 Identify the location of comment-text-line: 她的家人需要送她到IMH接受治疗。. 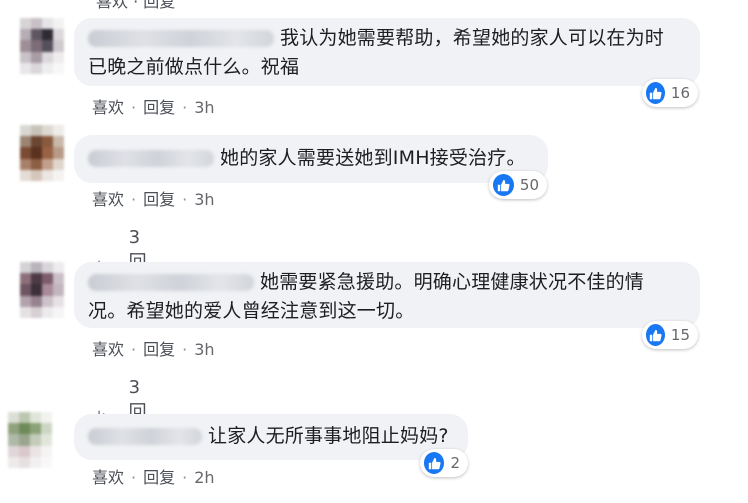
(373, 158).